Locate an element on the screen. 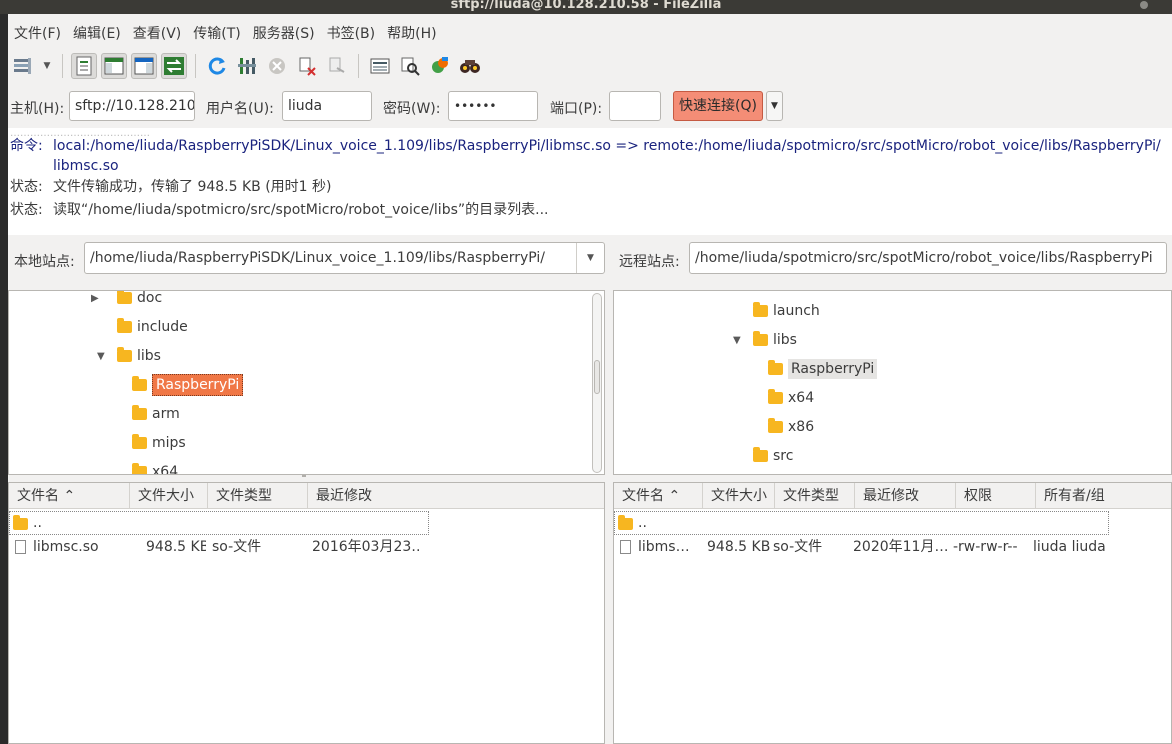 This screenshot has height=744, width=1172. sync-browse-icon is located at coordinates (440, 66).